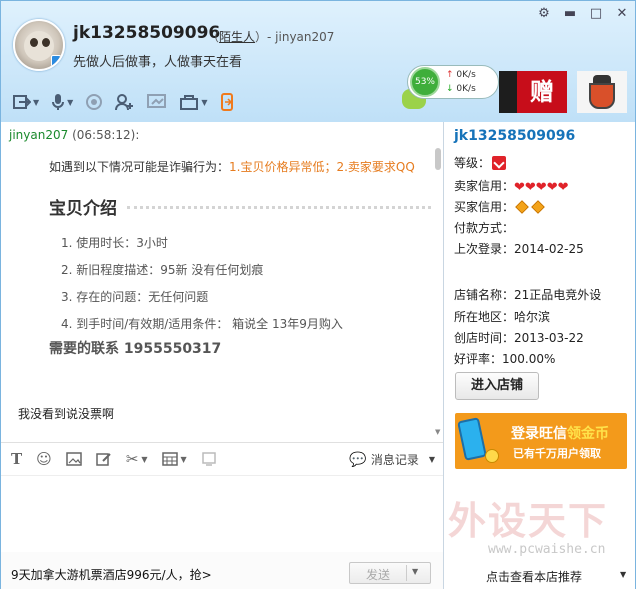 This screenshot has width=636, height=589. Describe the element at coordinates (322, 167) in the screenshot. I see `fraud-warning-items: 1.宝贝价格异常低；2.卖家要求QQ` at that location.